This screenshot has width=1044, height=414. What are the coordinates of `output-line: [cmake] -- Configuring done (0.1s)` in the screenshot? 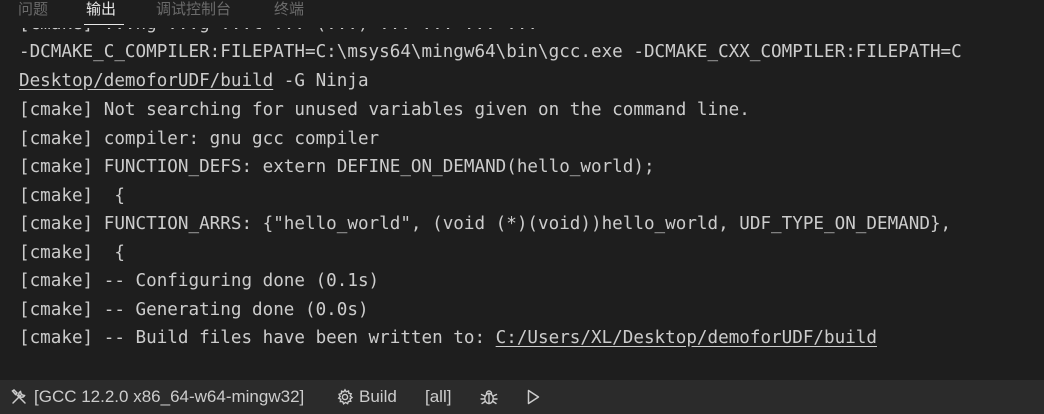 It's located at (199, 281).